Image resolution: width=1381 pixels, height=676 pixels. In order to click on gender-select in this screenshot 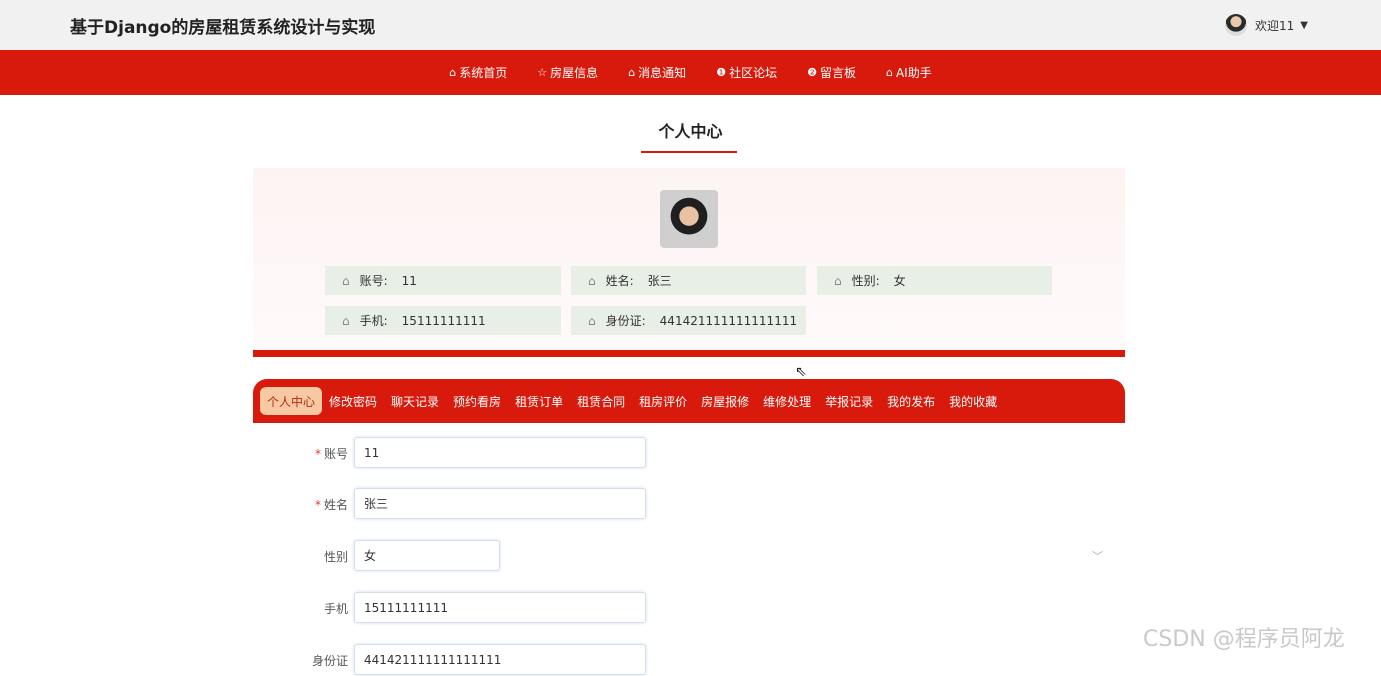, I will do `click(427, 555)`.